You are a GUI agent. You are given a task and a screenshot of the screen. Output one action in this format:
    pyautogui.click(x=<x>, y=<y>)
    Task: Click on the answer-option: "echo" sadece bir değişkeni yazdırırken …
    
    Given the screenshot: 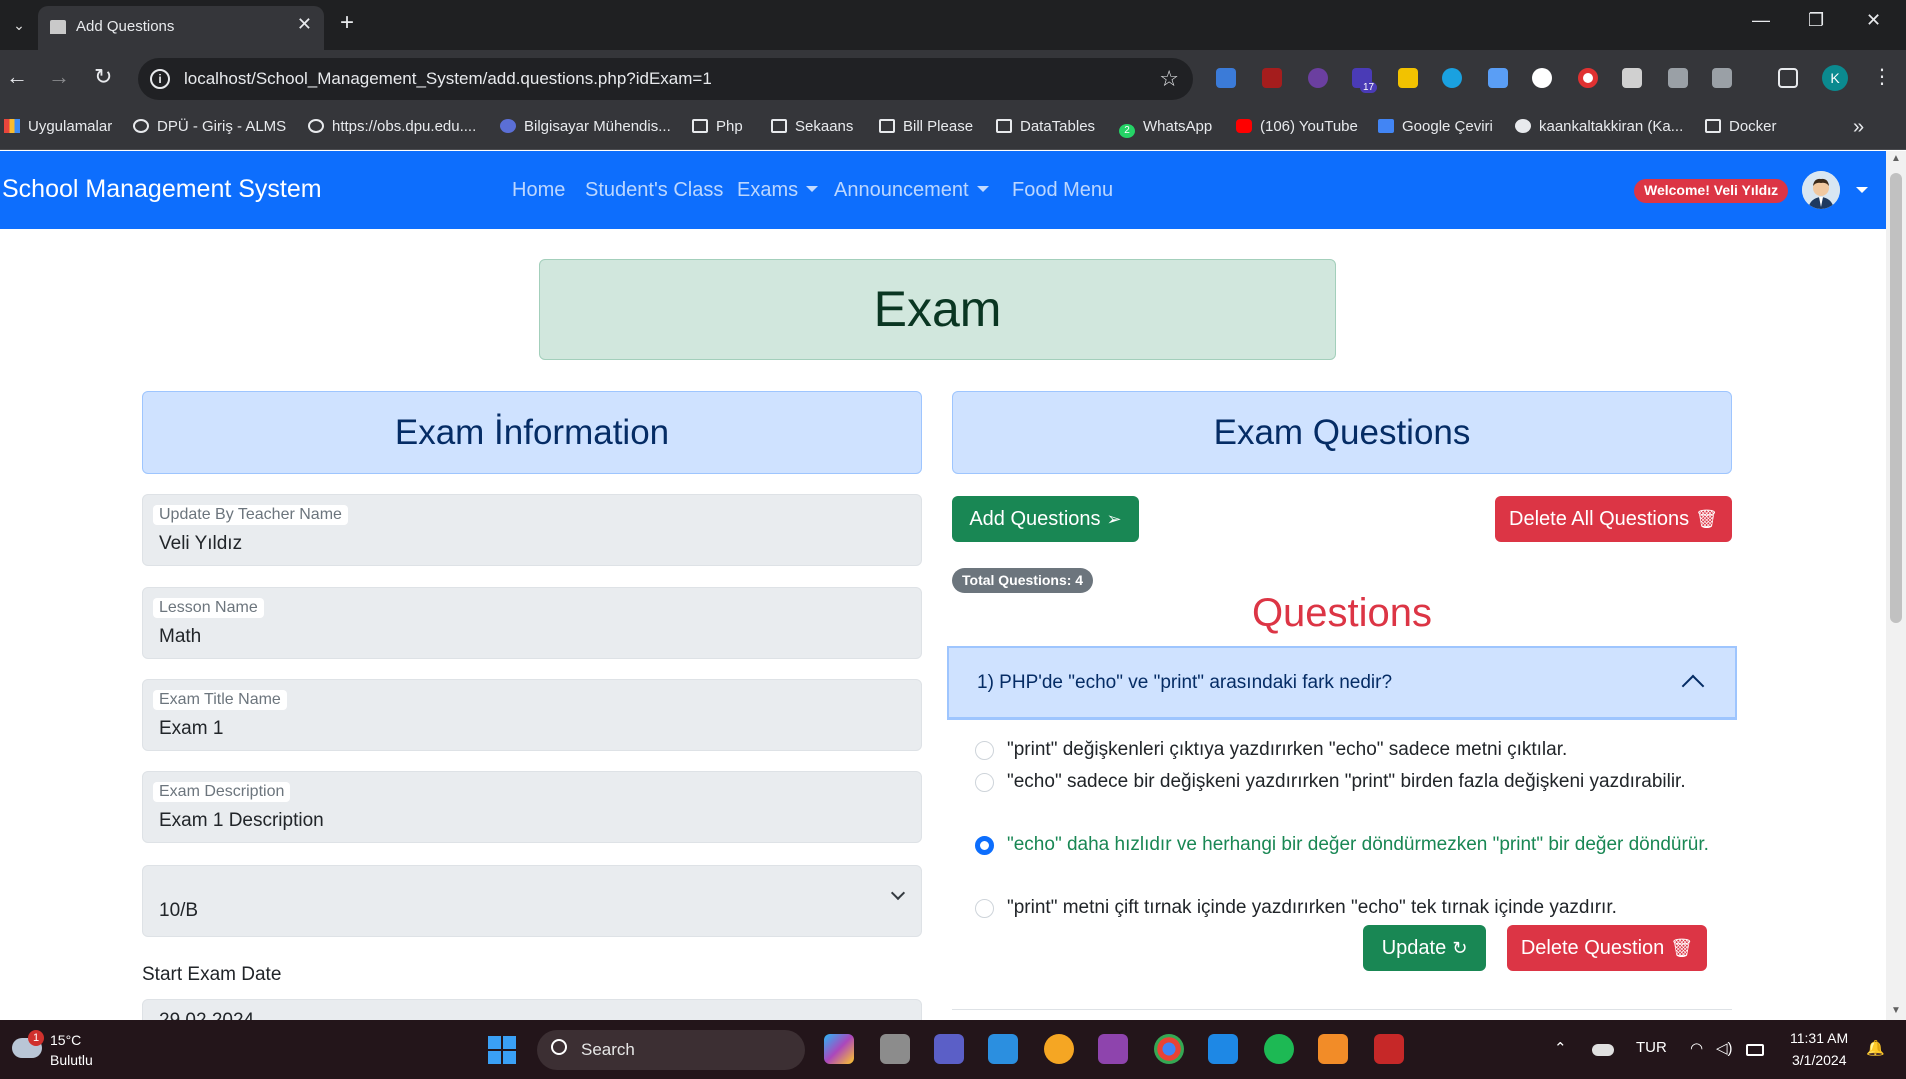 What is the action you would take?
    pyautogui.click(x=1345, y=782)
    